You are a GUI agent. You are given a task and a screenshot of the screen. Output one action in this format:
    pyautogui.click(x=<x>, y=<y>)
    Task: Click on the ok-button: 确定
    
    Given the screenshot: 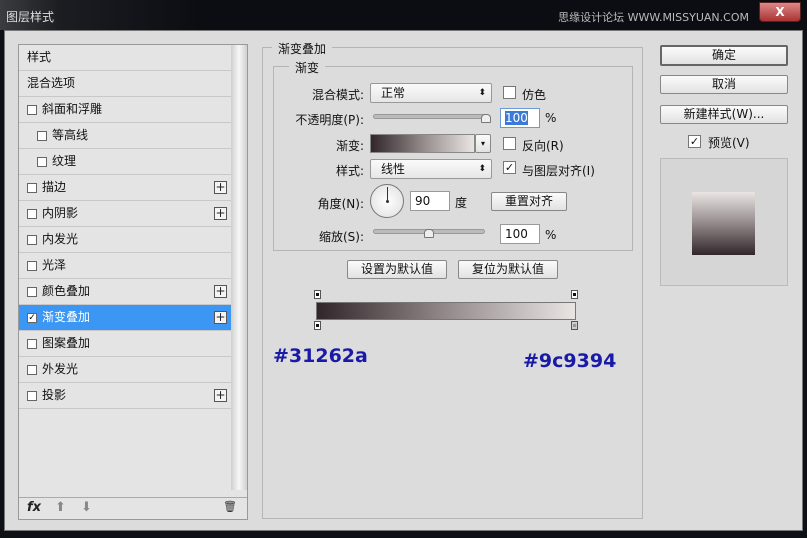 What is the action you would take?
    pyautogui.click(x=724, y=55)
    